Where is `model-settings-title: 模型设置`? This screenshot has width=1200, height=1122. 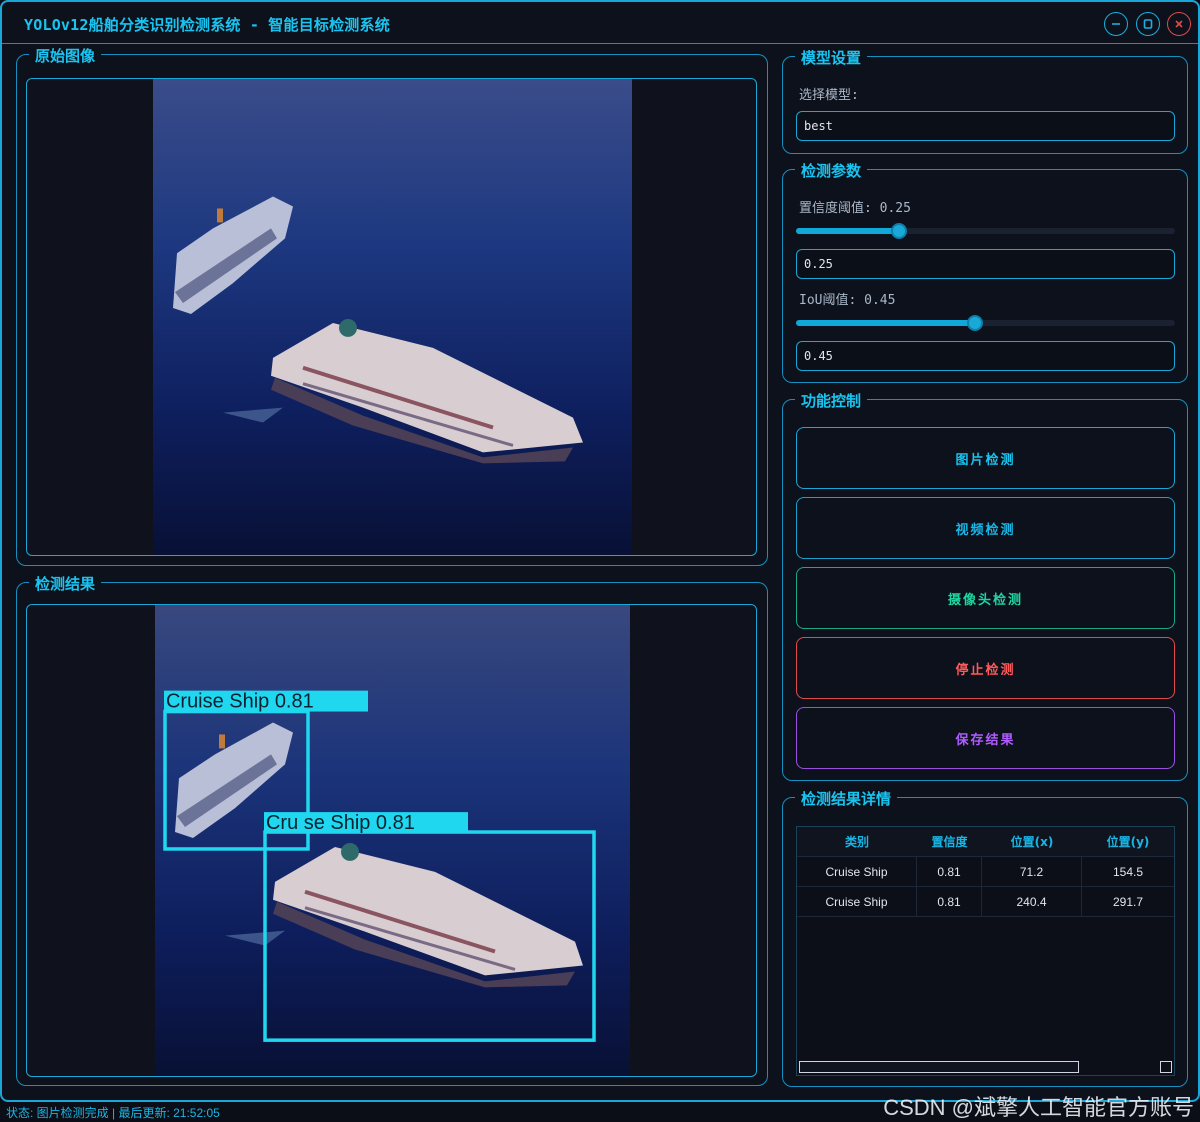 model-settings-title: 模型设置 is located at coordinates (831, 57).